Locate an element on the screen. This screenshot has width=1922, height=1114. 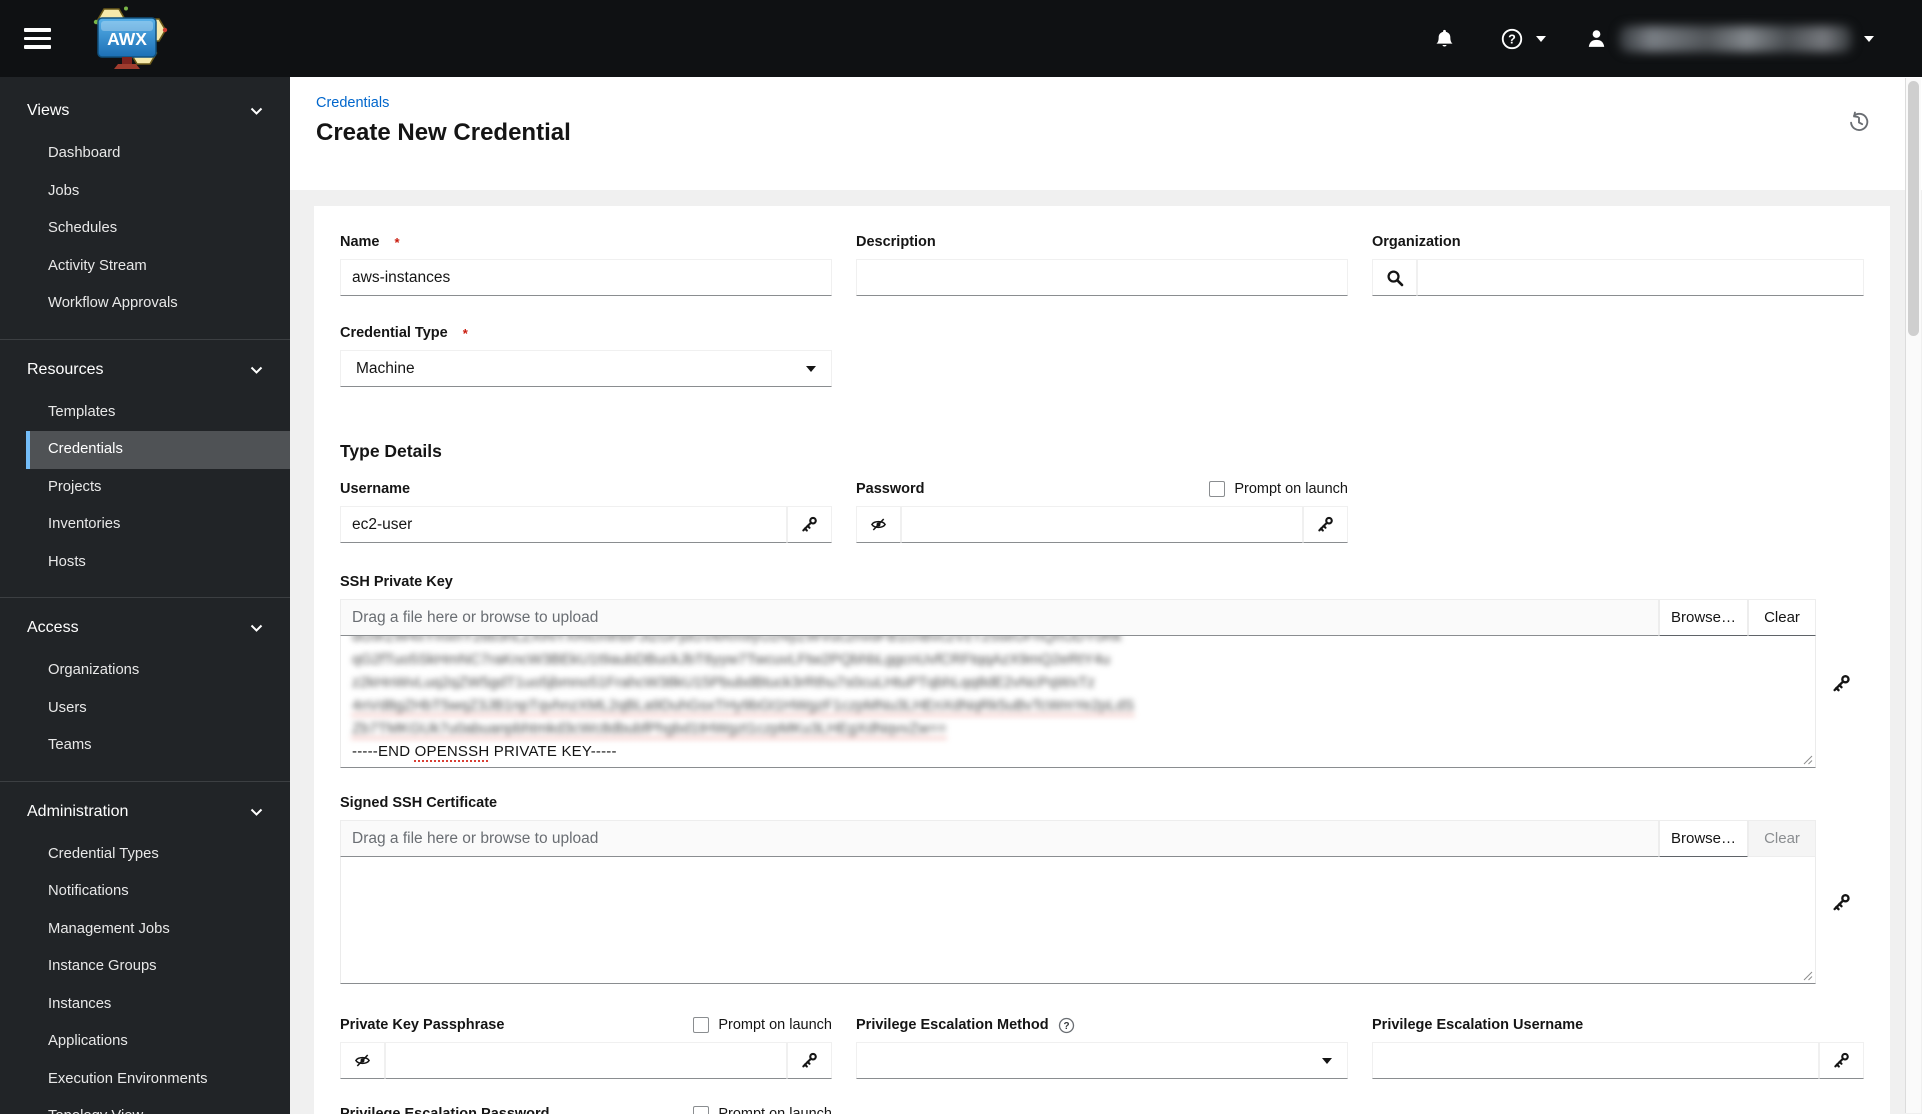
ssh-key-credential-lookup-button is located at coordinates (1841, 683).